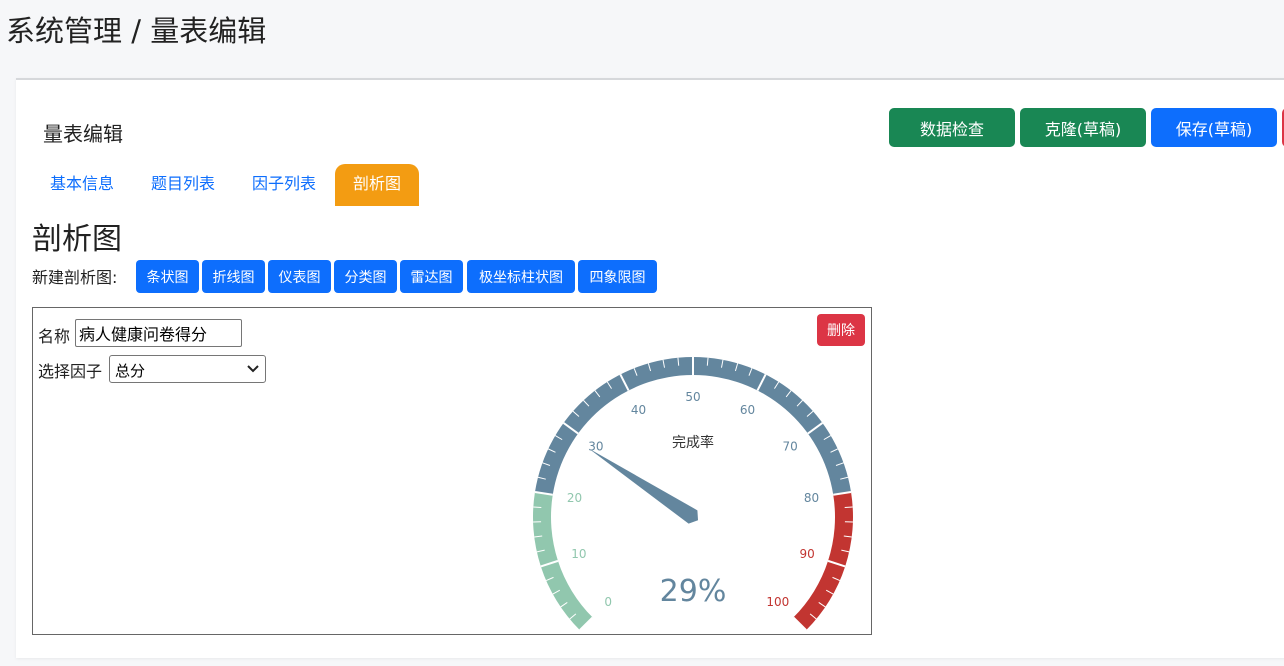  What do you see at coordinates (1083, 127) in the screenshot?
I see `clone-draft-button: 克隆(草稿)` at bounding box center [1083, 127].